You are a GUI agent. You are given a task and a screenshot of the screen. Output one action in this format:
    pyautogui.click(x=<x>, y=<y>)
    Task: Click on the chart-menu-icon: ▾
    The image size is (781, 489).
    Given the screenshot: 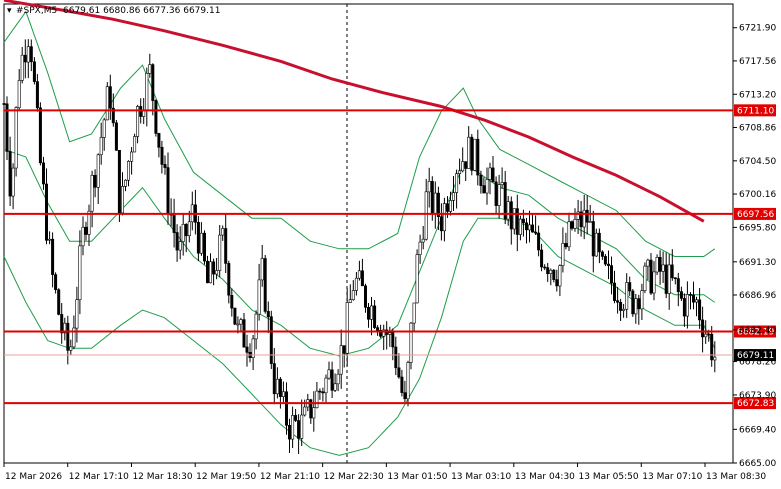 What is the action you would take?
    pyautogui.click(x=9, y=11)
    